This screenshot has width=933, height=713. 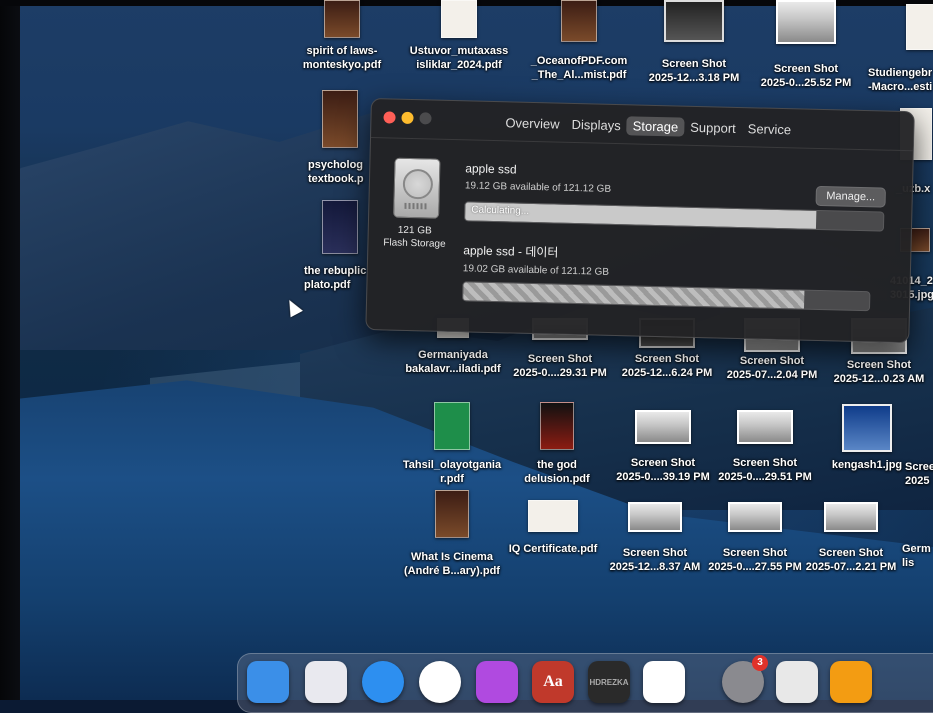 What do you see at coordinates (664, 682) in the screenshot?
I see `chatgpt-icon` at bounding box center [664, 682].